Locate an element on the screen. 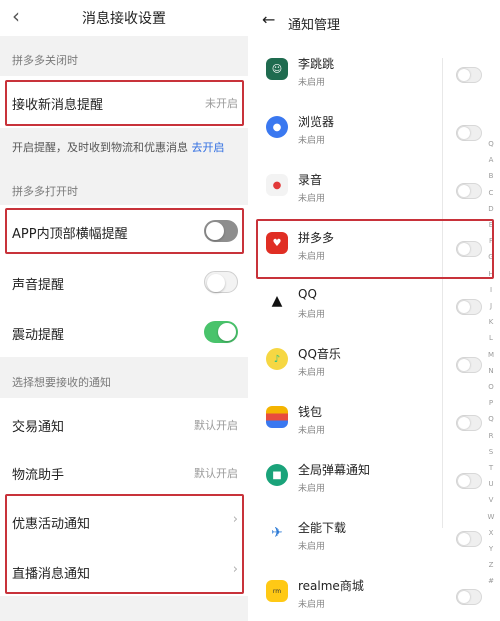 This screenshot has width=500, height=621. alphabet-letter: V is located at coordinates (491, 500).